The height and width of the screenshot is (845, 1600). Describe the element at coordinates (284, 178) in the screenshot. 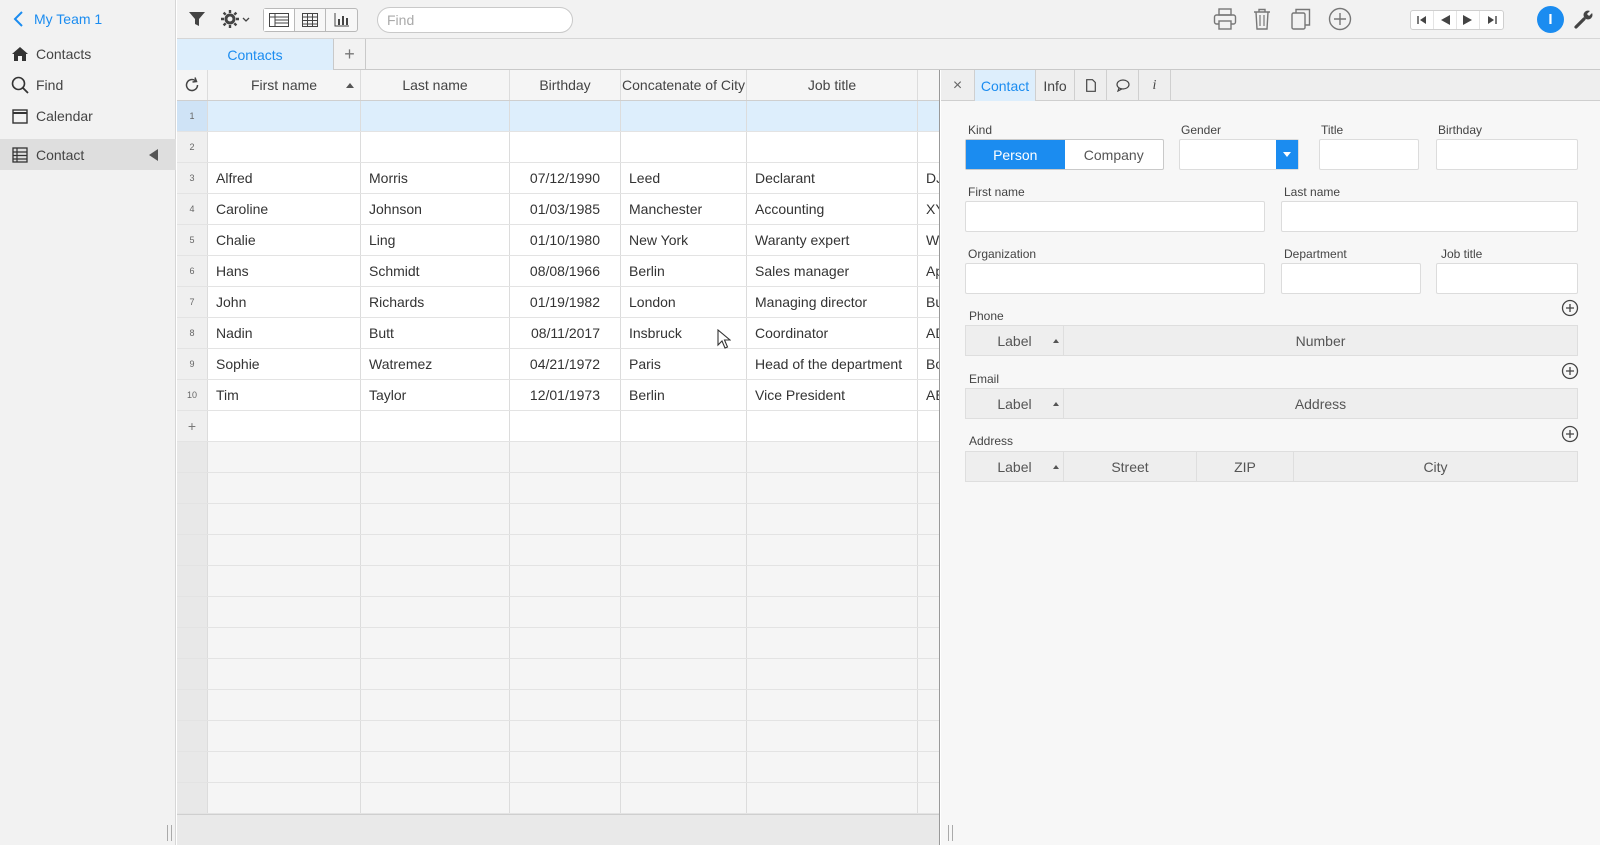

I see `cell-first: Alfred` at that location.